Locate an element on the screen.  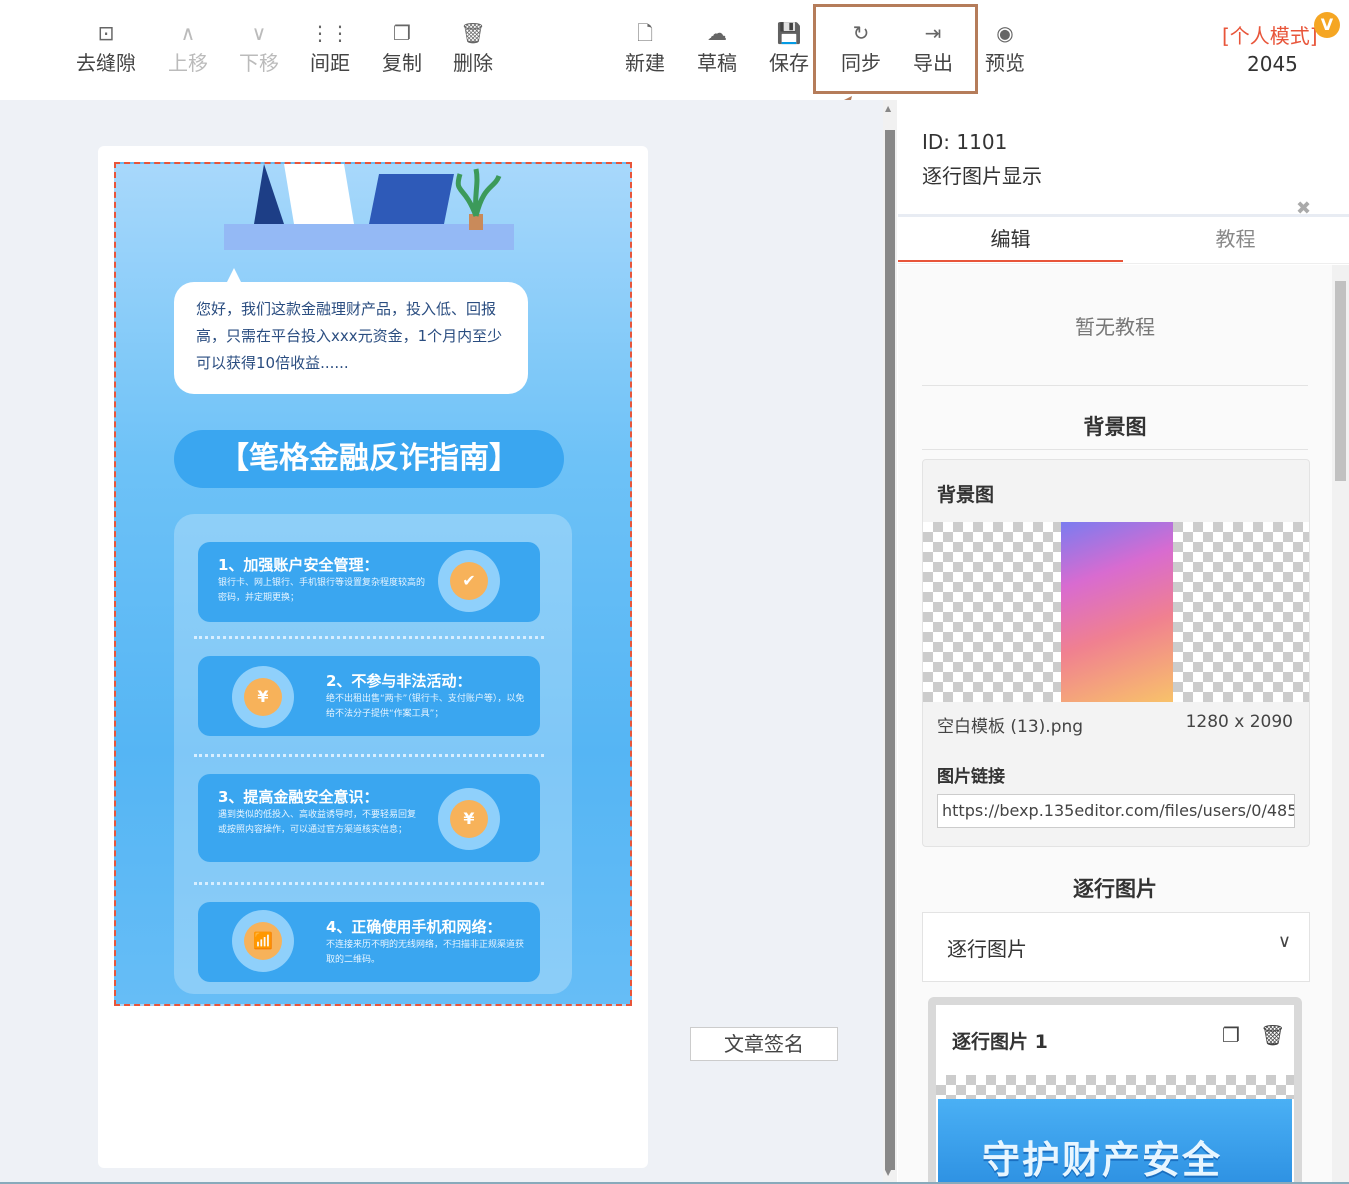
component-name: 逐行图片显示 is located at coordinates (982, 176).